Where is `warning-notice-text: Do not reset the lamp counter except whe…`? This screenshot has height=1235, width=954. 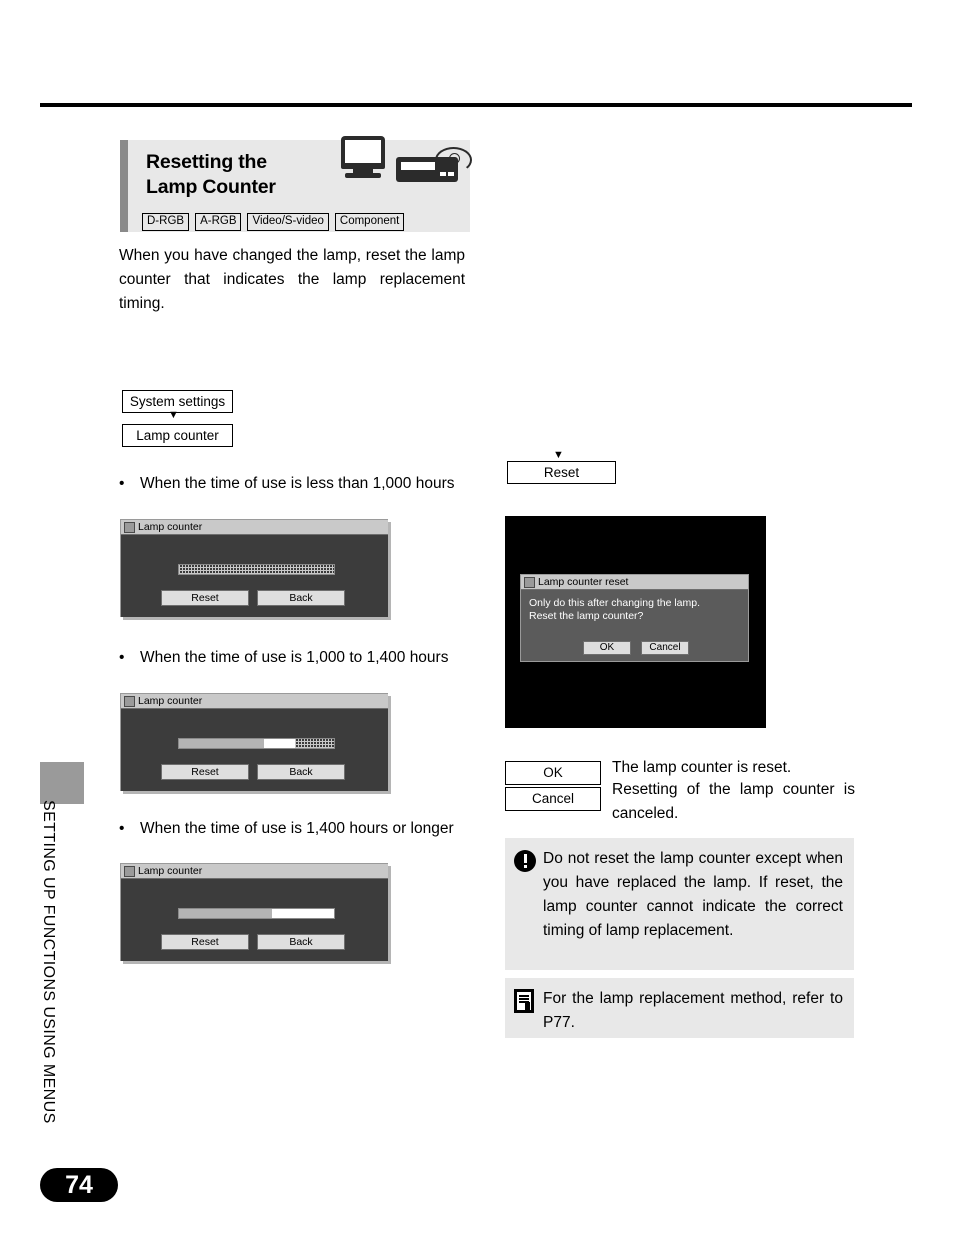 warning-notice-text: Do not reset the lamp counter except whe… is located at coordinates (693, 894).